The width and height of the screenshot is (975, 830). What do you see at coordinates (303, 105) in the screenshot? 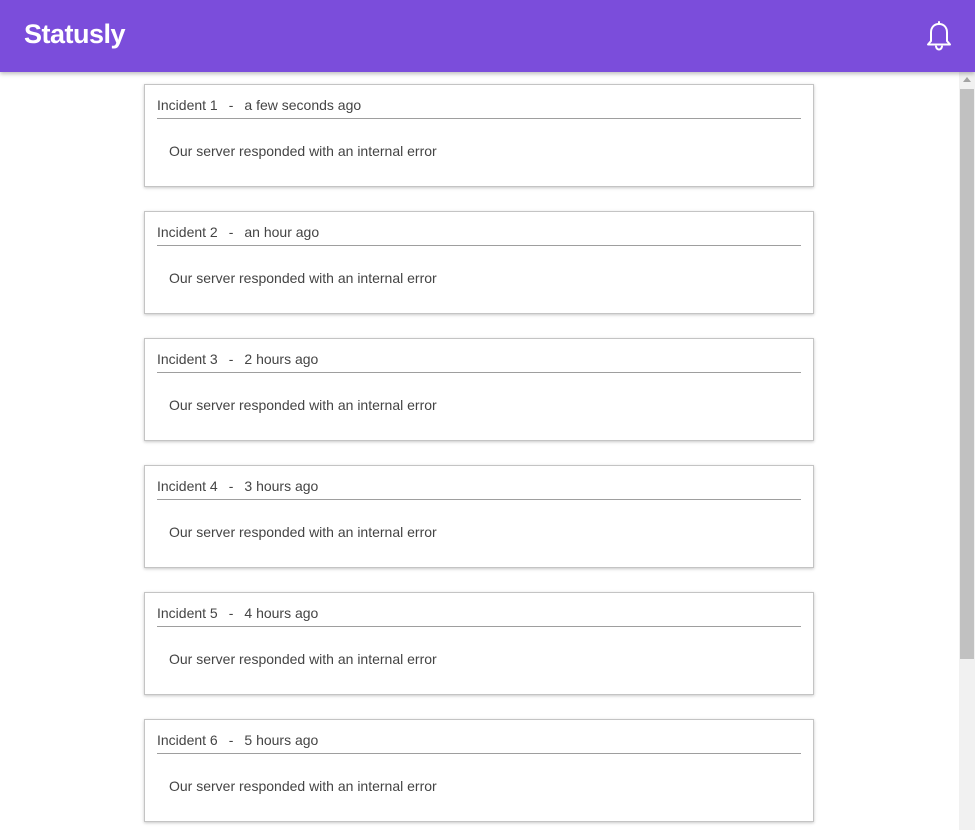
I see `incident-time: a few seconds ago` at bounding box center [303, 105].